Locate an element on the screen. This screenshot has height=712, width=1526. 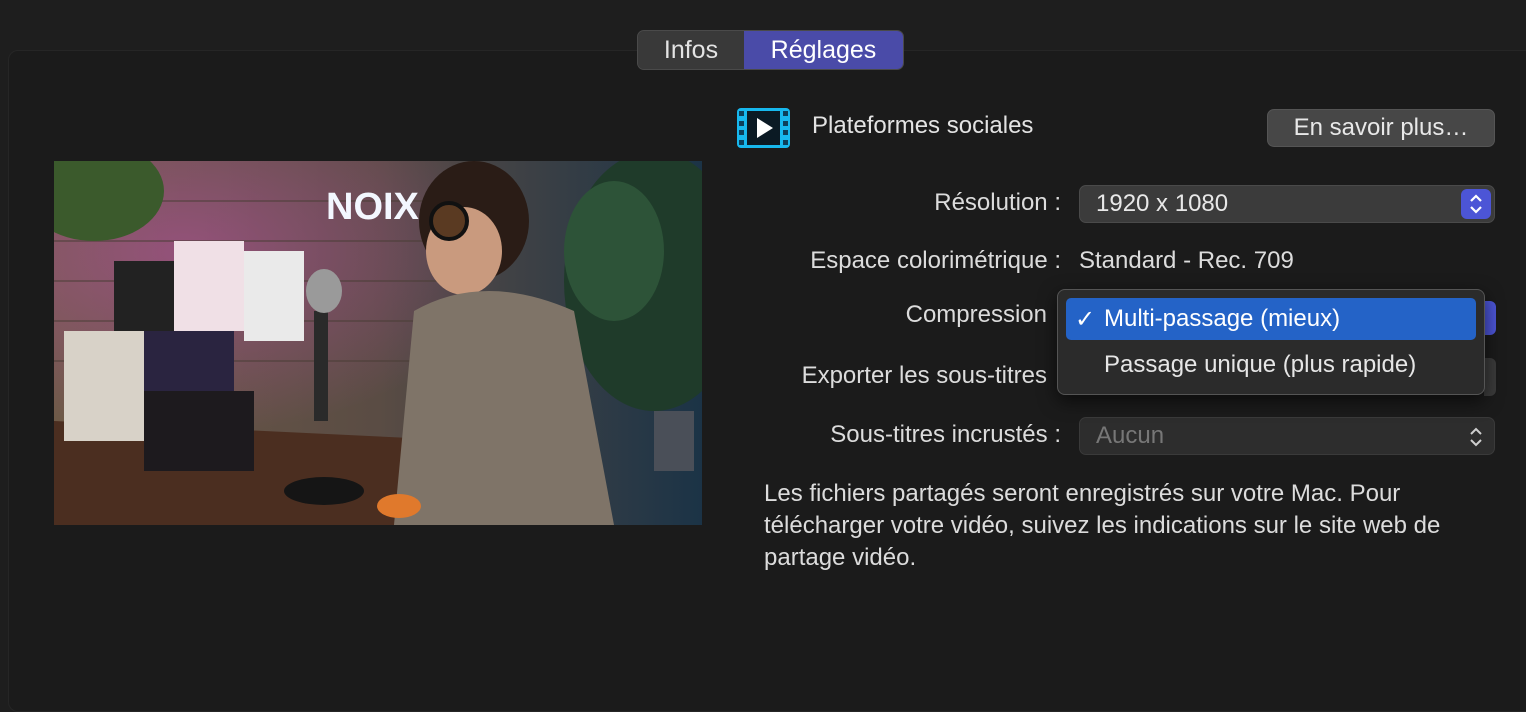
export-subtitles-popup is located at coordinates (1490, 377).